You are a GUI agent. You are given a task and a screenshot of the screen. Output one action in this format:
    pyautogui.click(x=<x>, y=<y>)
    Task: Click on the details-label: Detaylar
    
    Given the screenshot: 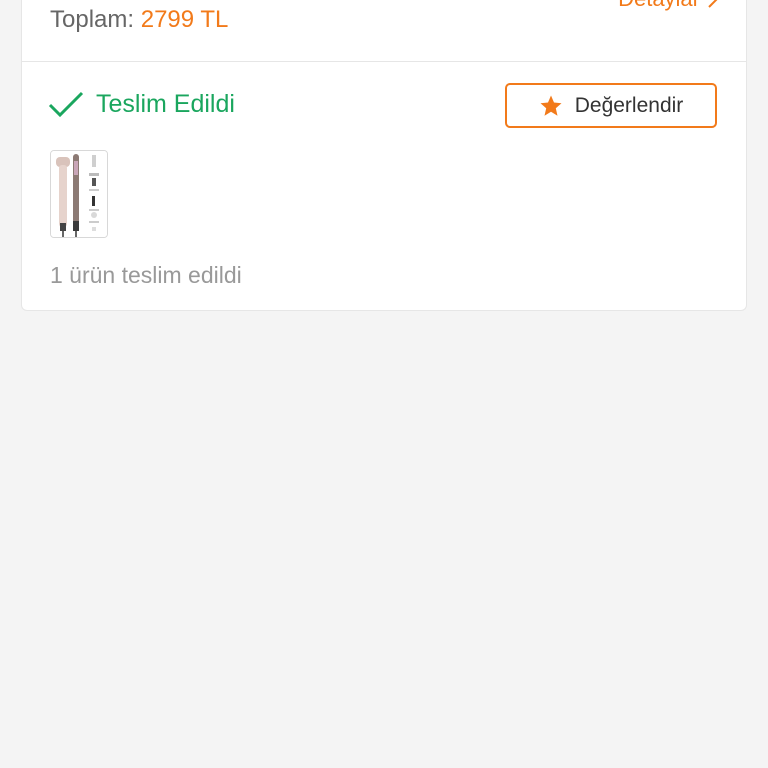 What is the action you would take?
    pyautogui.click(x=659, y=6)
    